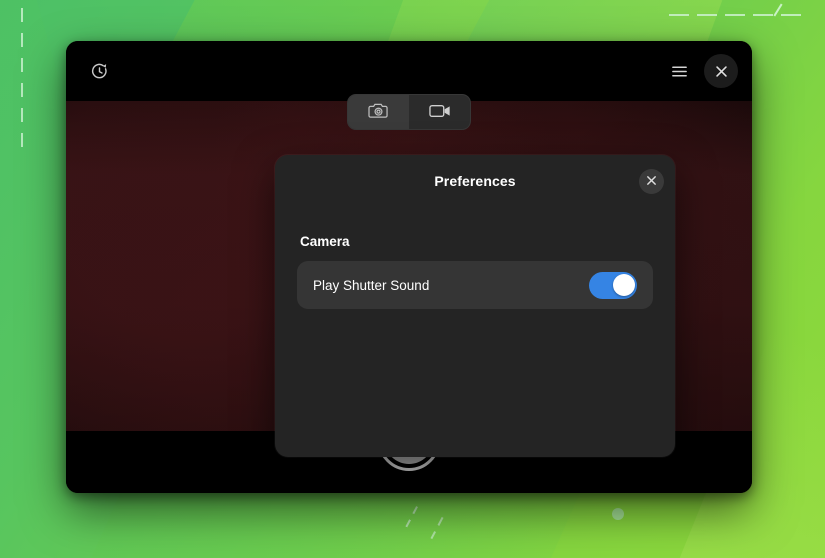  I want to click on wallpaper-dashed-line-vertical, so click(22, 83).